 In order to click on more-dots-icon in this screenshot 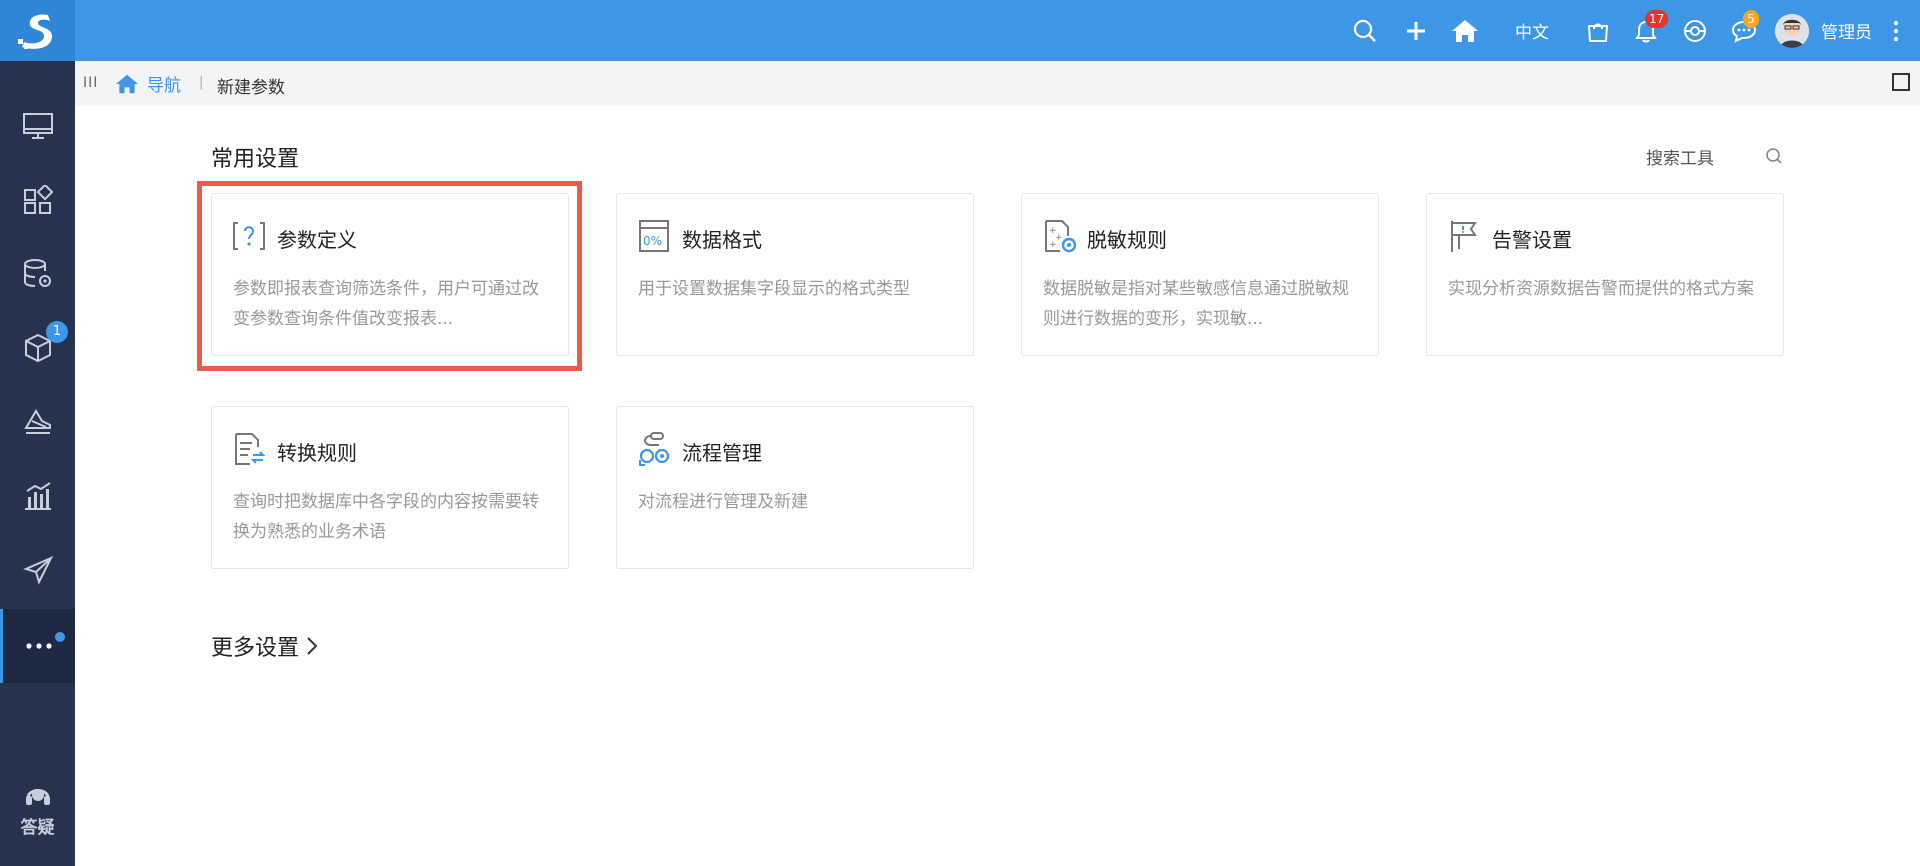, I will do `click(39, 646)`.